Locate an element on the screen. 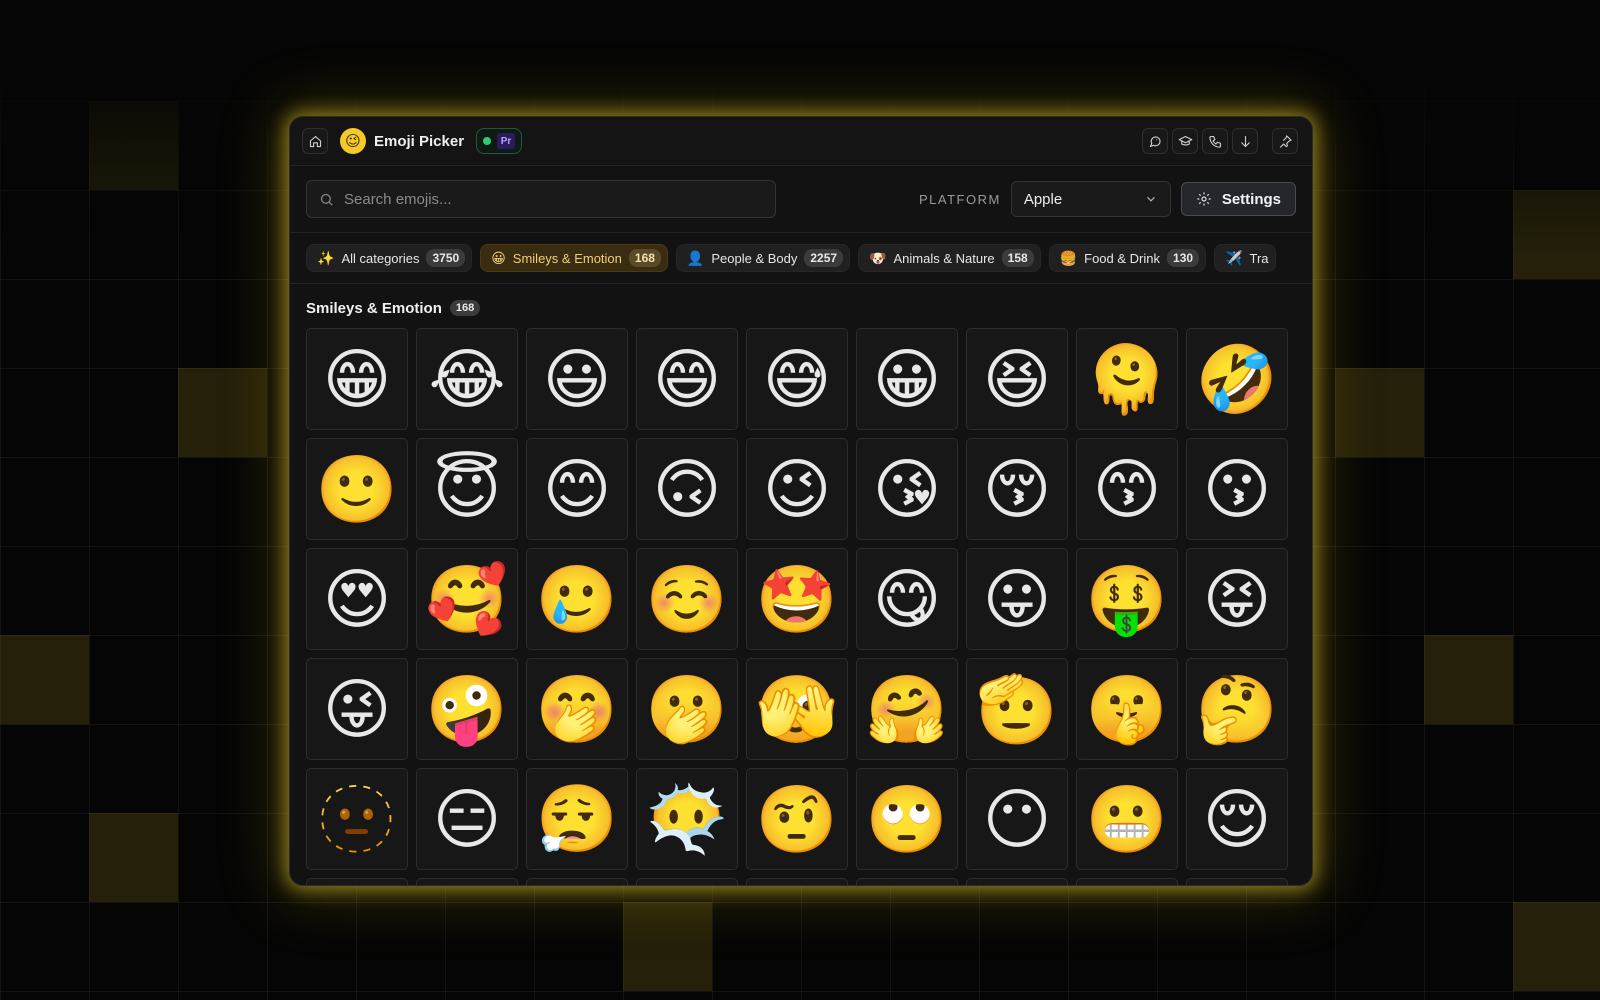  emoji-cell: 😍 is located at coordinates (357, 599).